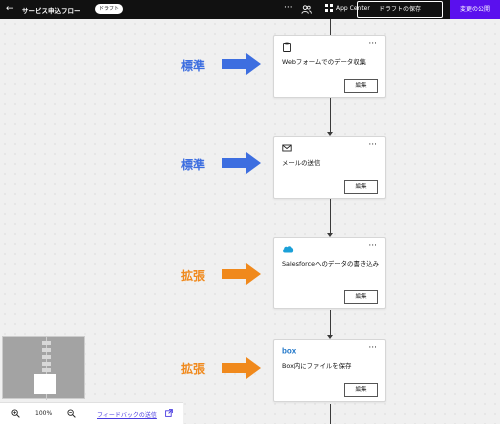  What do you see at coordinates (287, 47) in the screenshot?
I see `clipboard-icon` at bounding box center [287, 47].